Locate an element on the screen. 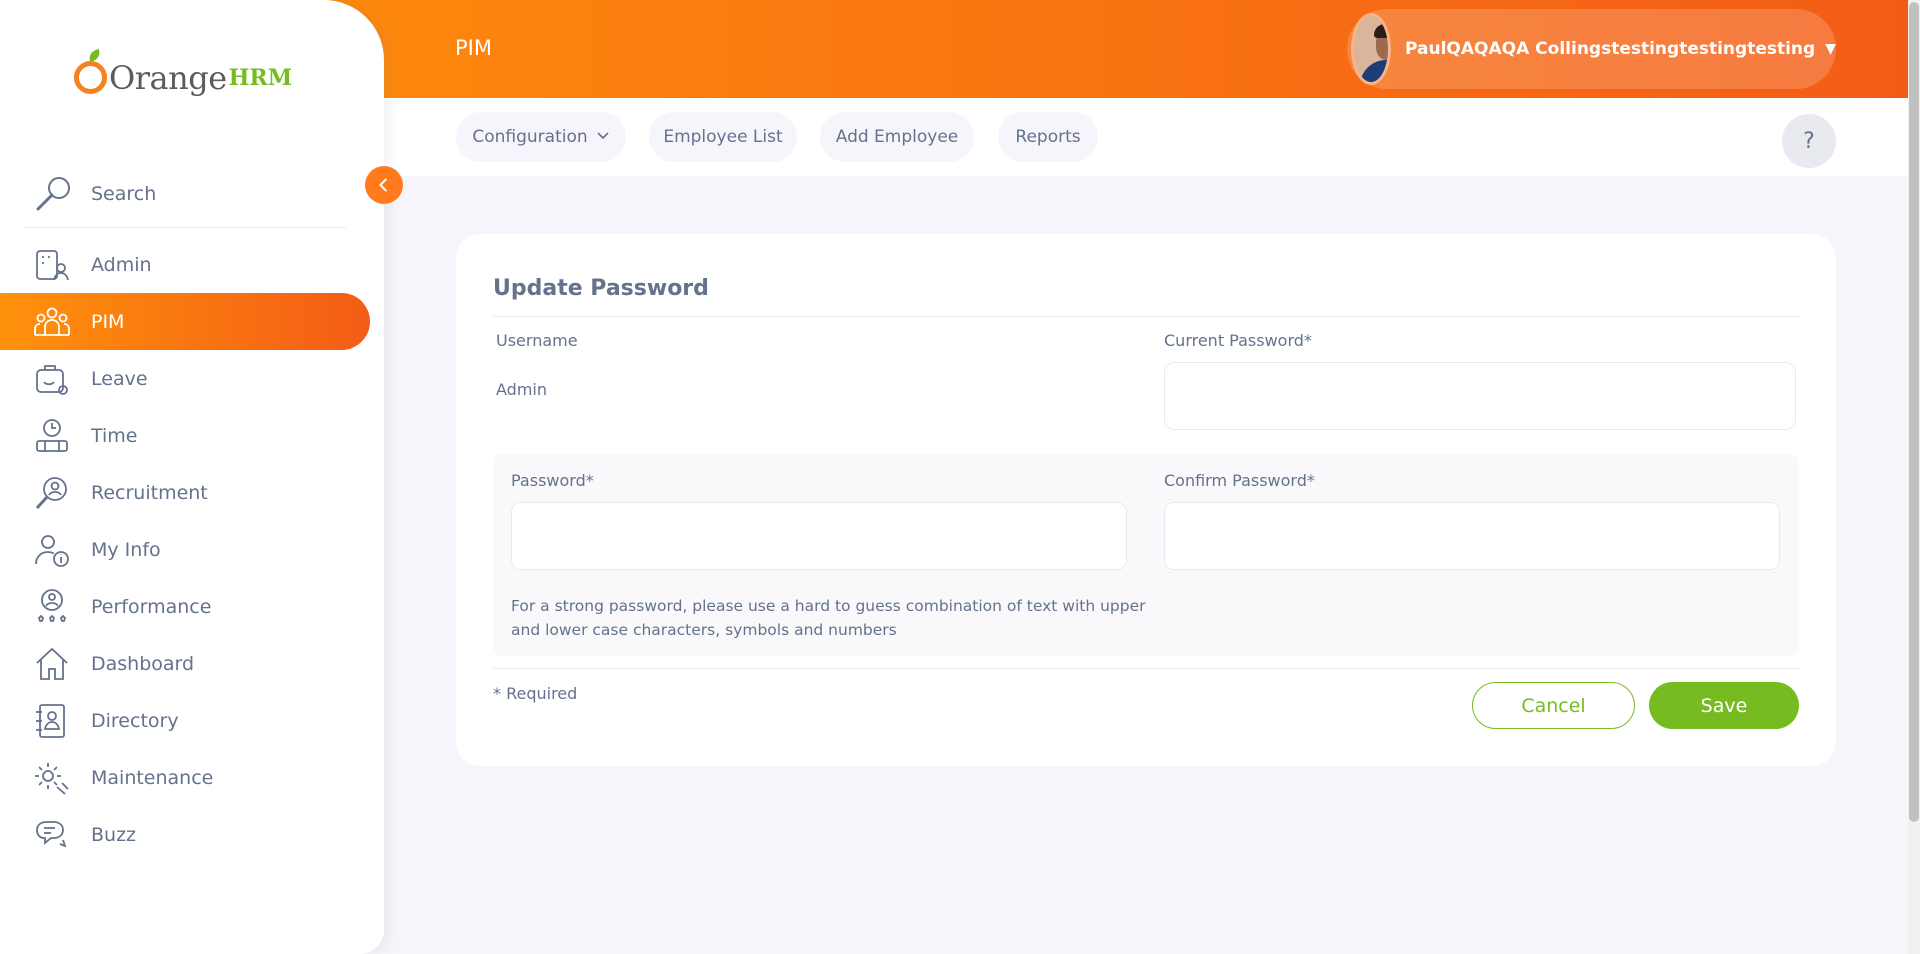  sidebar-item-pim: PIM is located at coordinates (185, 321).